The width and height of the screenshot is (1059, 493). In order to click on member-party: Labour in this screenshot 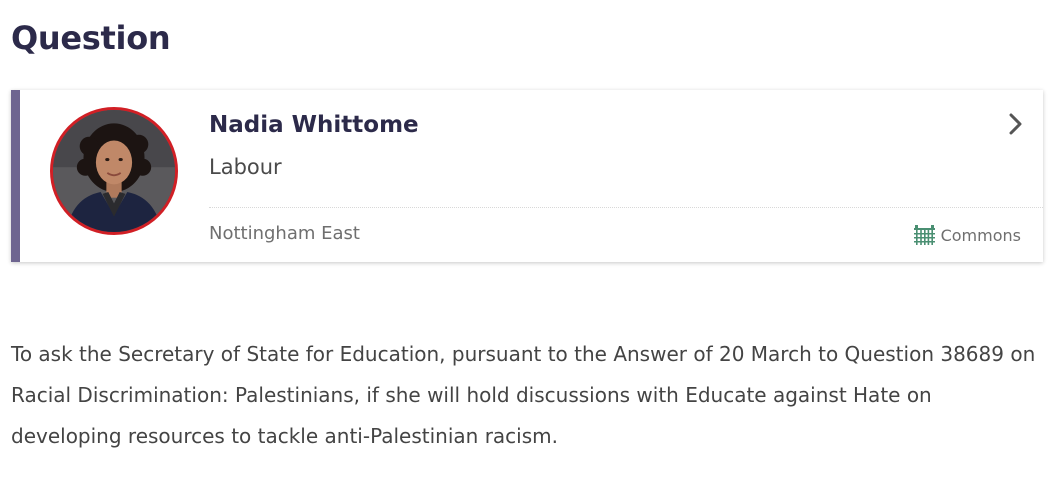, I will do `click(245, 167)`.